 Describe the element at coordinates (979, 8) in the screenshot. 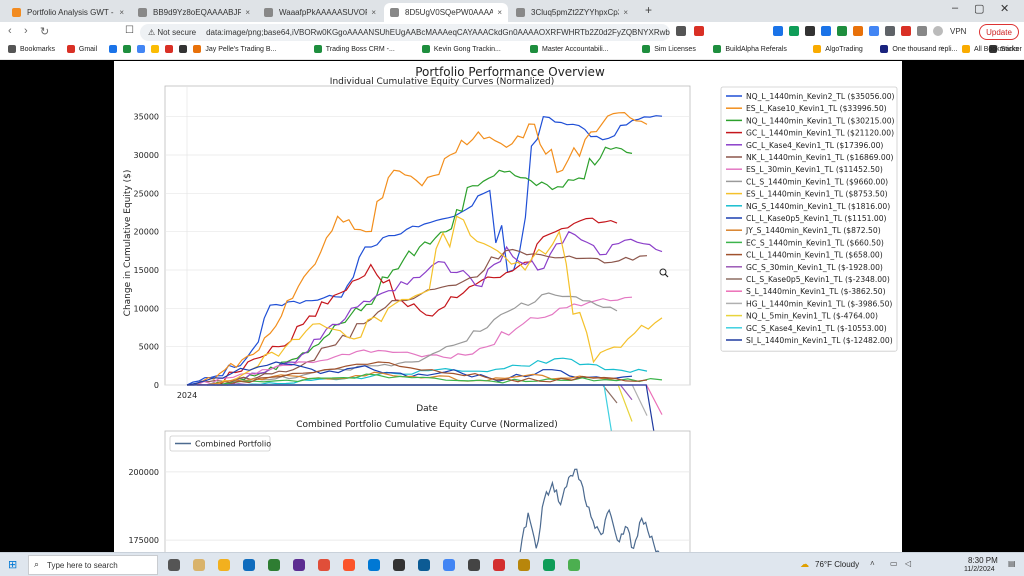

I see `maximize-icon: ▢` at that location.